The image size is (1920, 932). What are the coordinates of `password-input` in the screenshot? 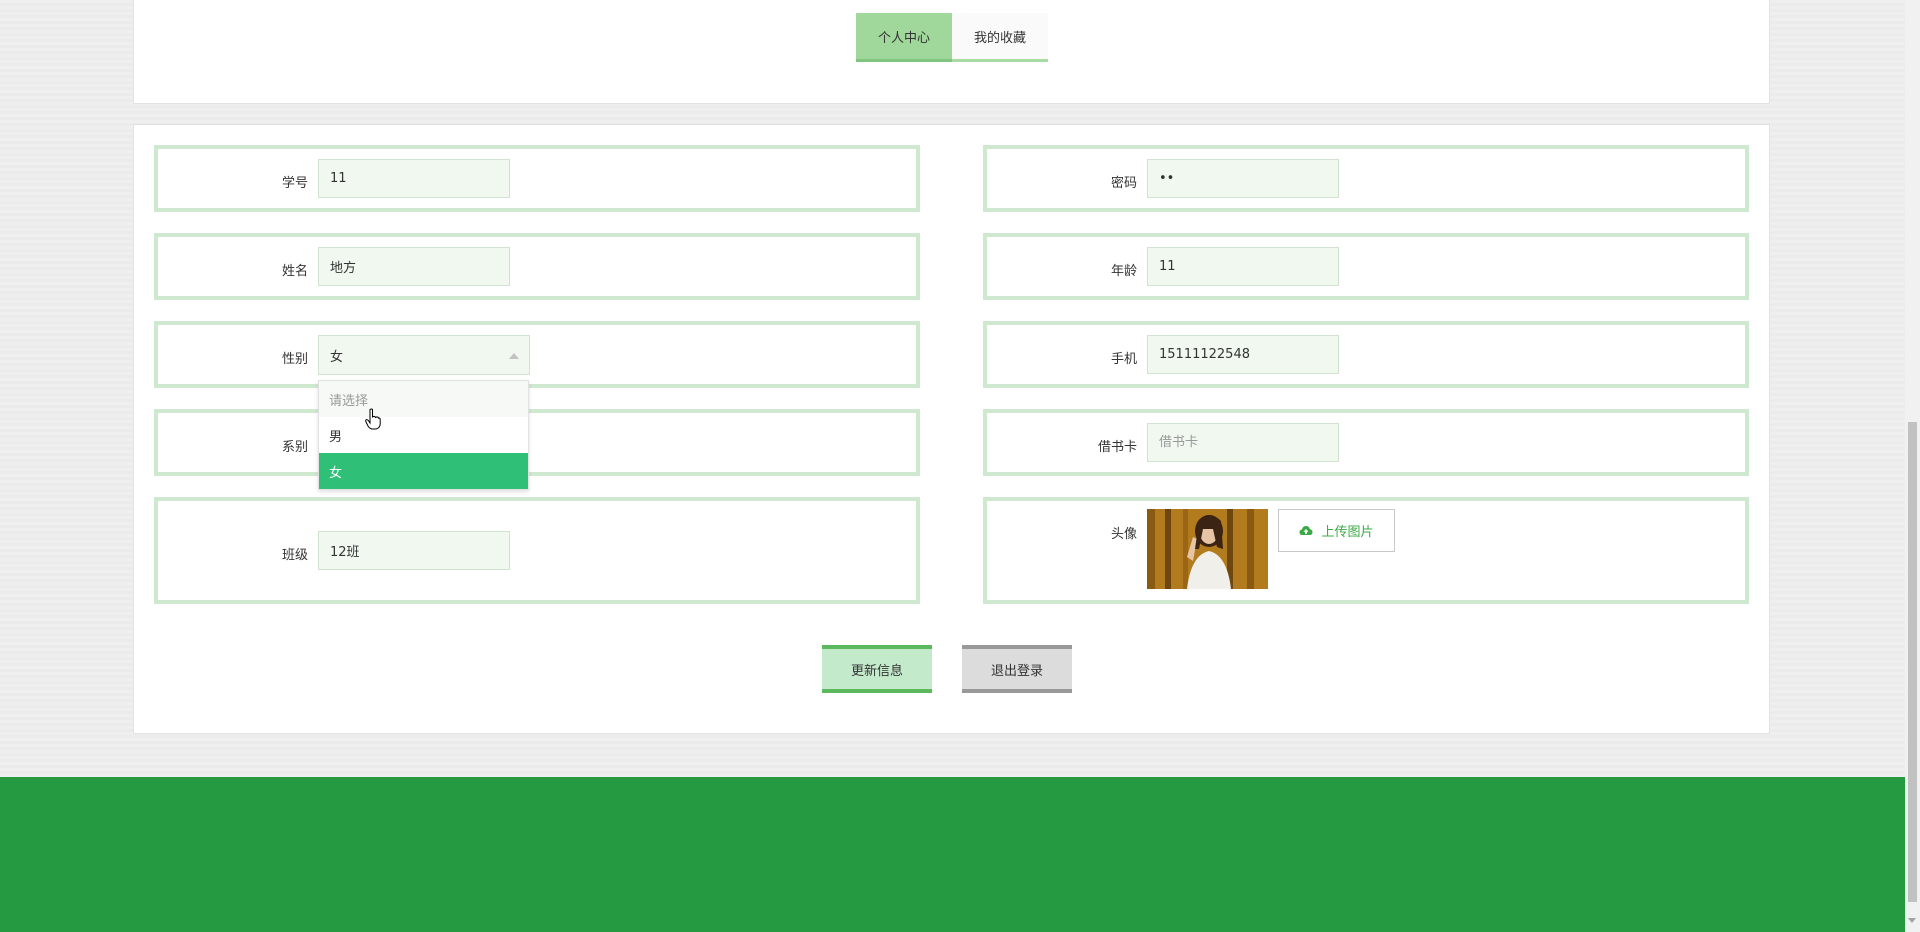 It's located at (1243, 178).